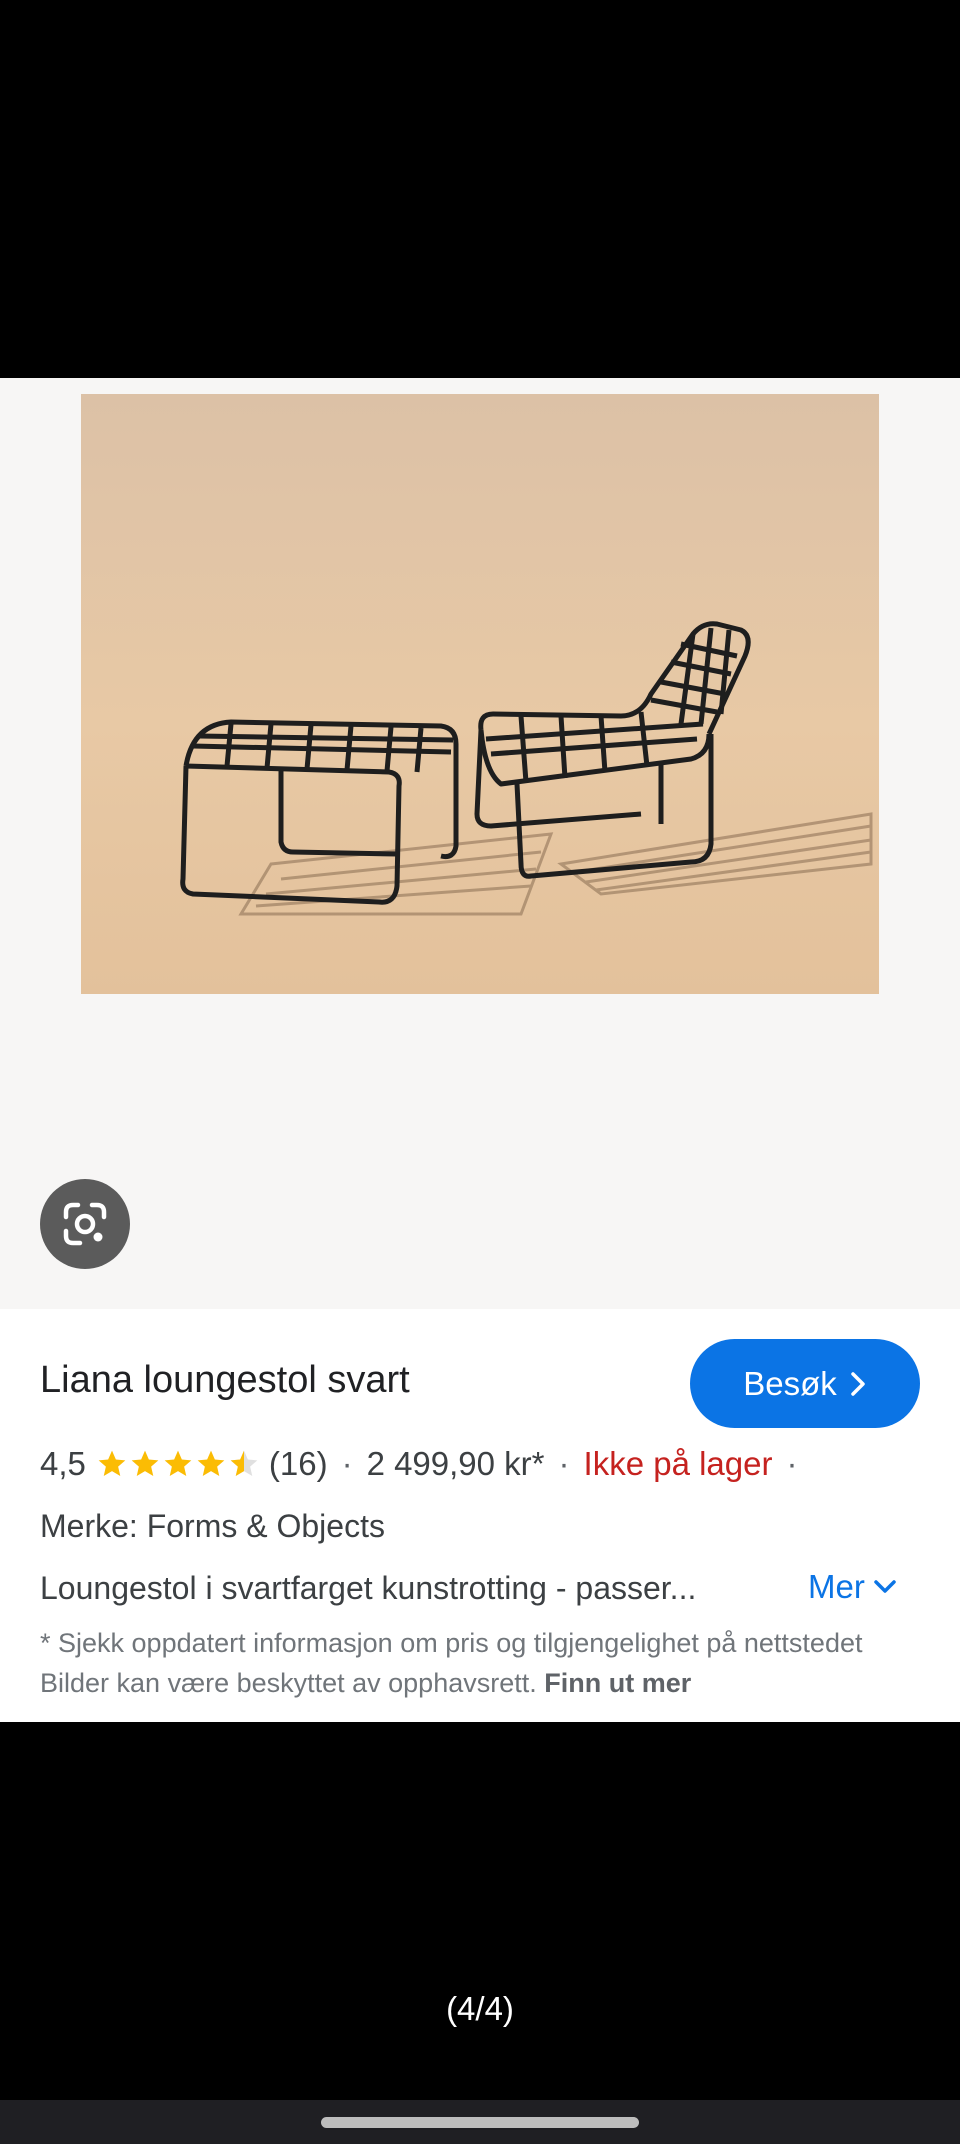 This screenshot has height=2144, width=960. I want to click on image-counter: (4/4), so click(480, 2008).